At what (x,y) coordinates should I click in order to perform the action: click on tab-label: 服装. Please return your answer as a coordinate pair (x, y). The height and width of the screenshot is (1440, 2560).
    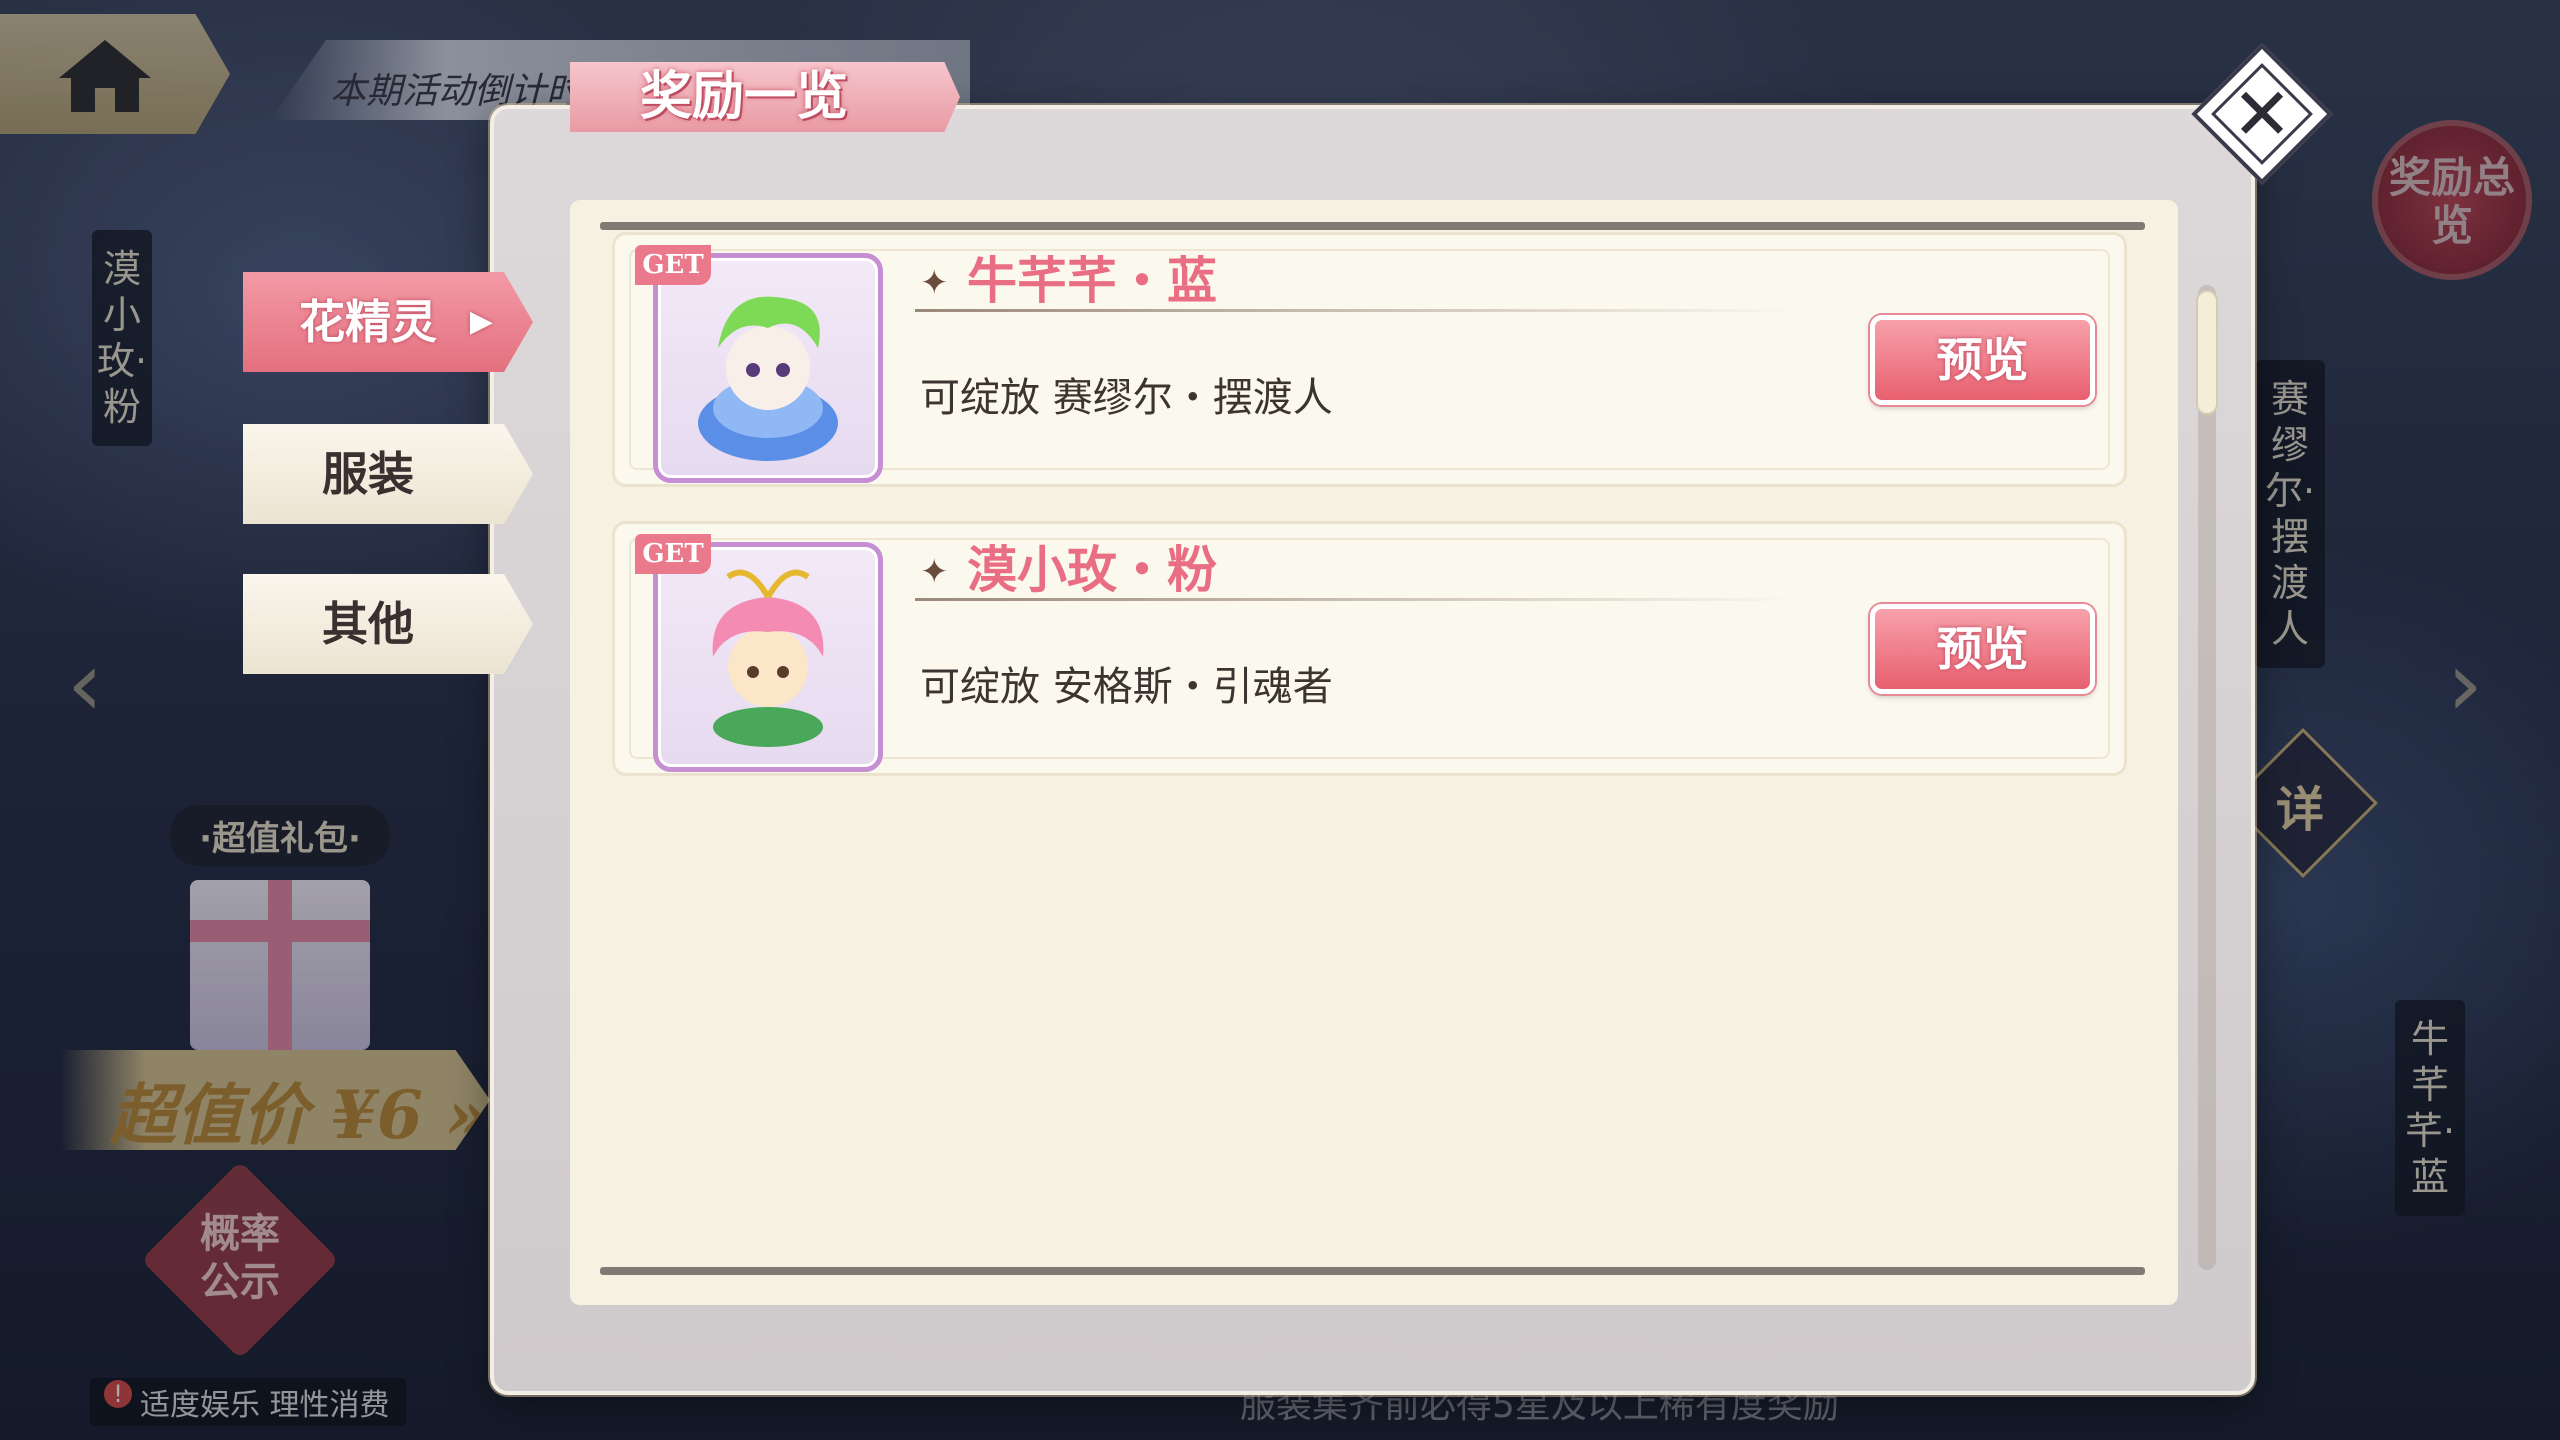
    Looking at the image, I should click on (368, 474).